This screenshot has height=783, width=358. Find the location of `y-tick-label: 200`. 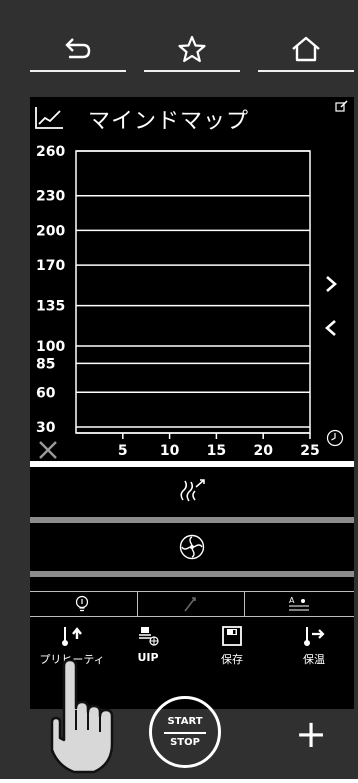

y-tick-label: 200 is located at coordinates (50, 231).